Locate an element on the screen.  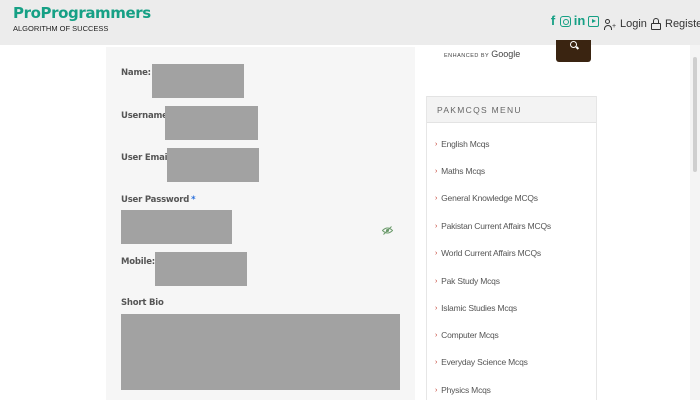
search-button is located at coordinates (573, 51).